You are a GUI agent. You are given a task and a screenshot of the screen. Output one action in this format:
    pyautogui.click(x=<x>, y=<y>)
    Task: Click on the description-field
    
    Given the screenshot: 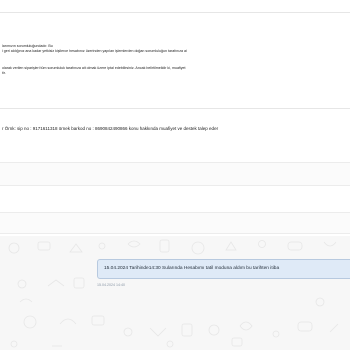 What is the action you would take?
    pyautogui.click(x=175, y=223)
    